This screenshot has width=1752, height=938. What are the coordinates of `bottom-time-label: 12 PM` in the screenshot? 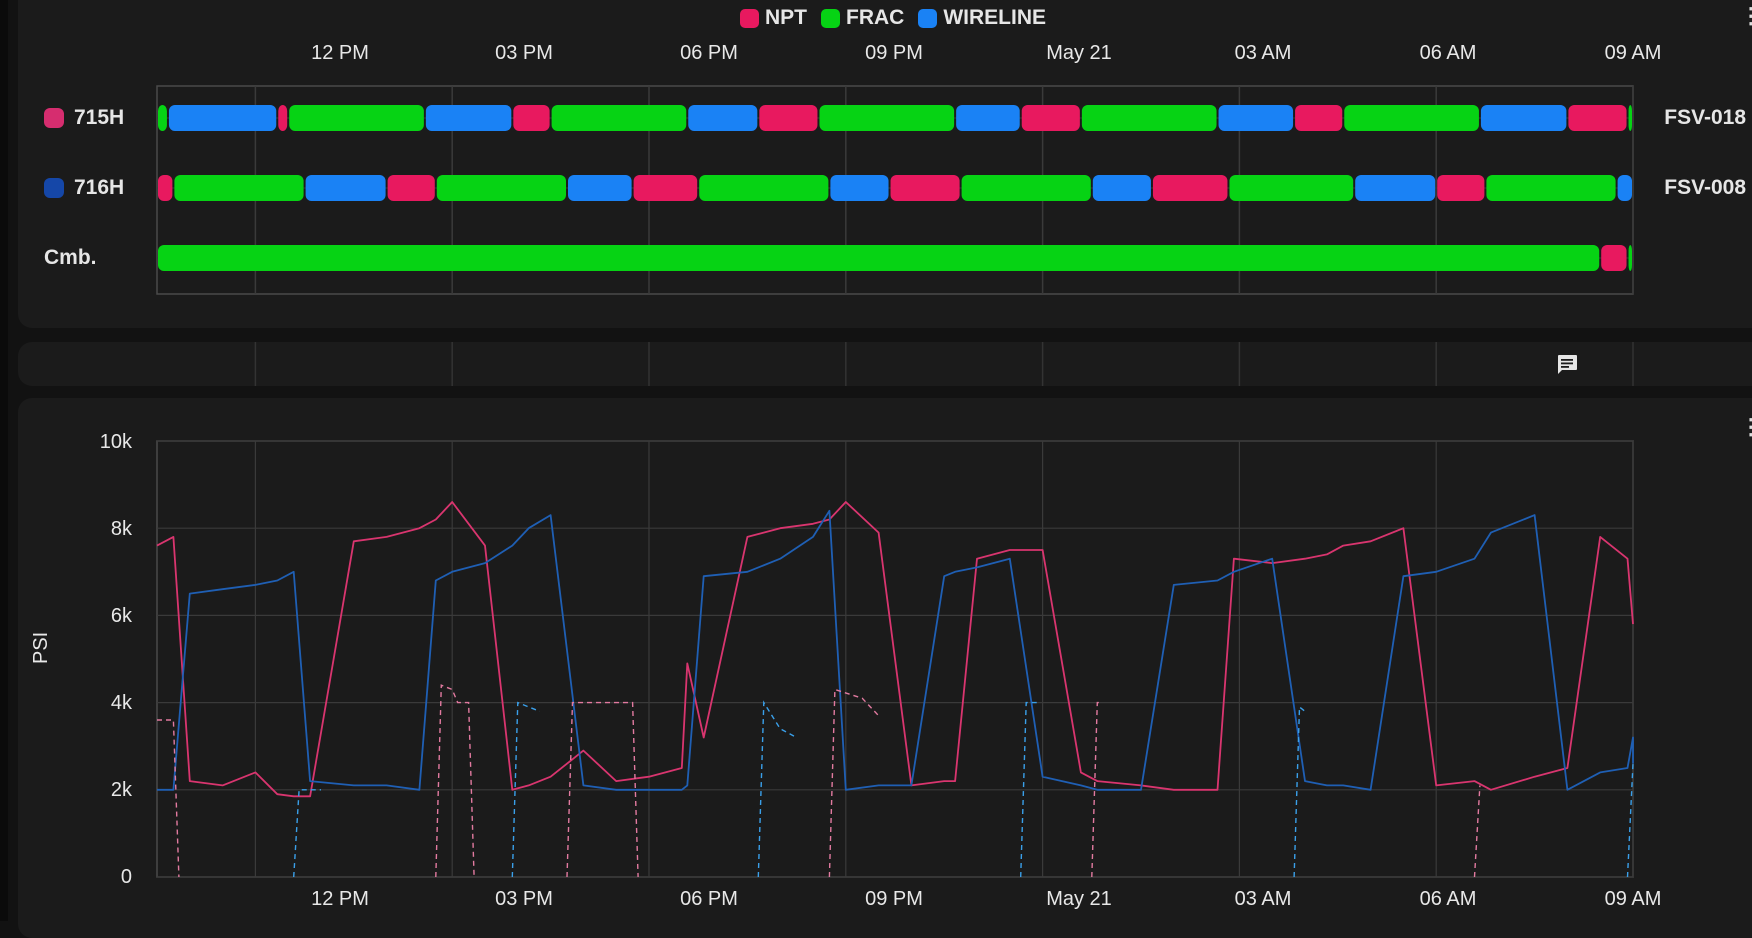 It's located at (340, 899).